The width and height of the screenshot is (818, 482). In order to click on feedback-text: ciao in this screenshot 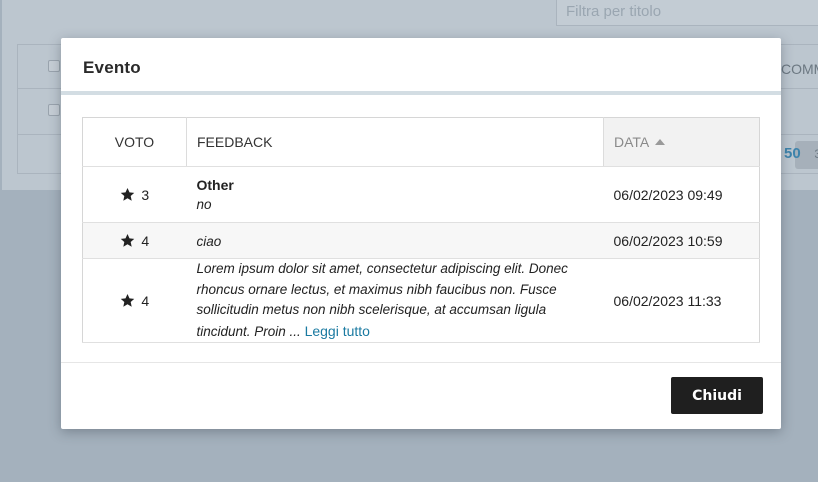, I will do `click(209, 241)`.